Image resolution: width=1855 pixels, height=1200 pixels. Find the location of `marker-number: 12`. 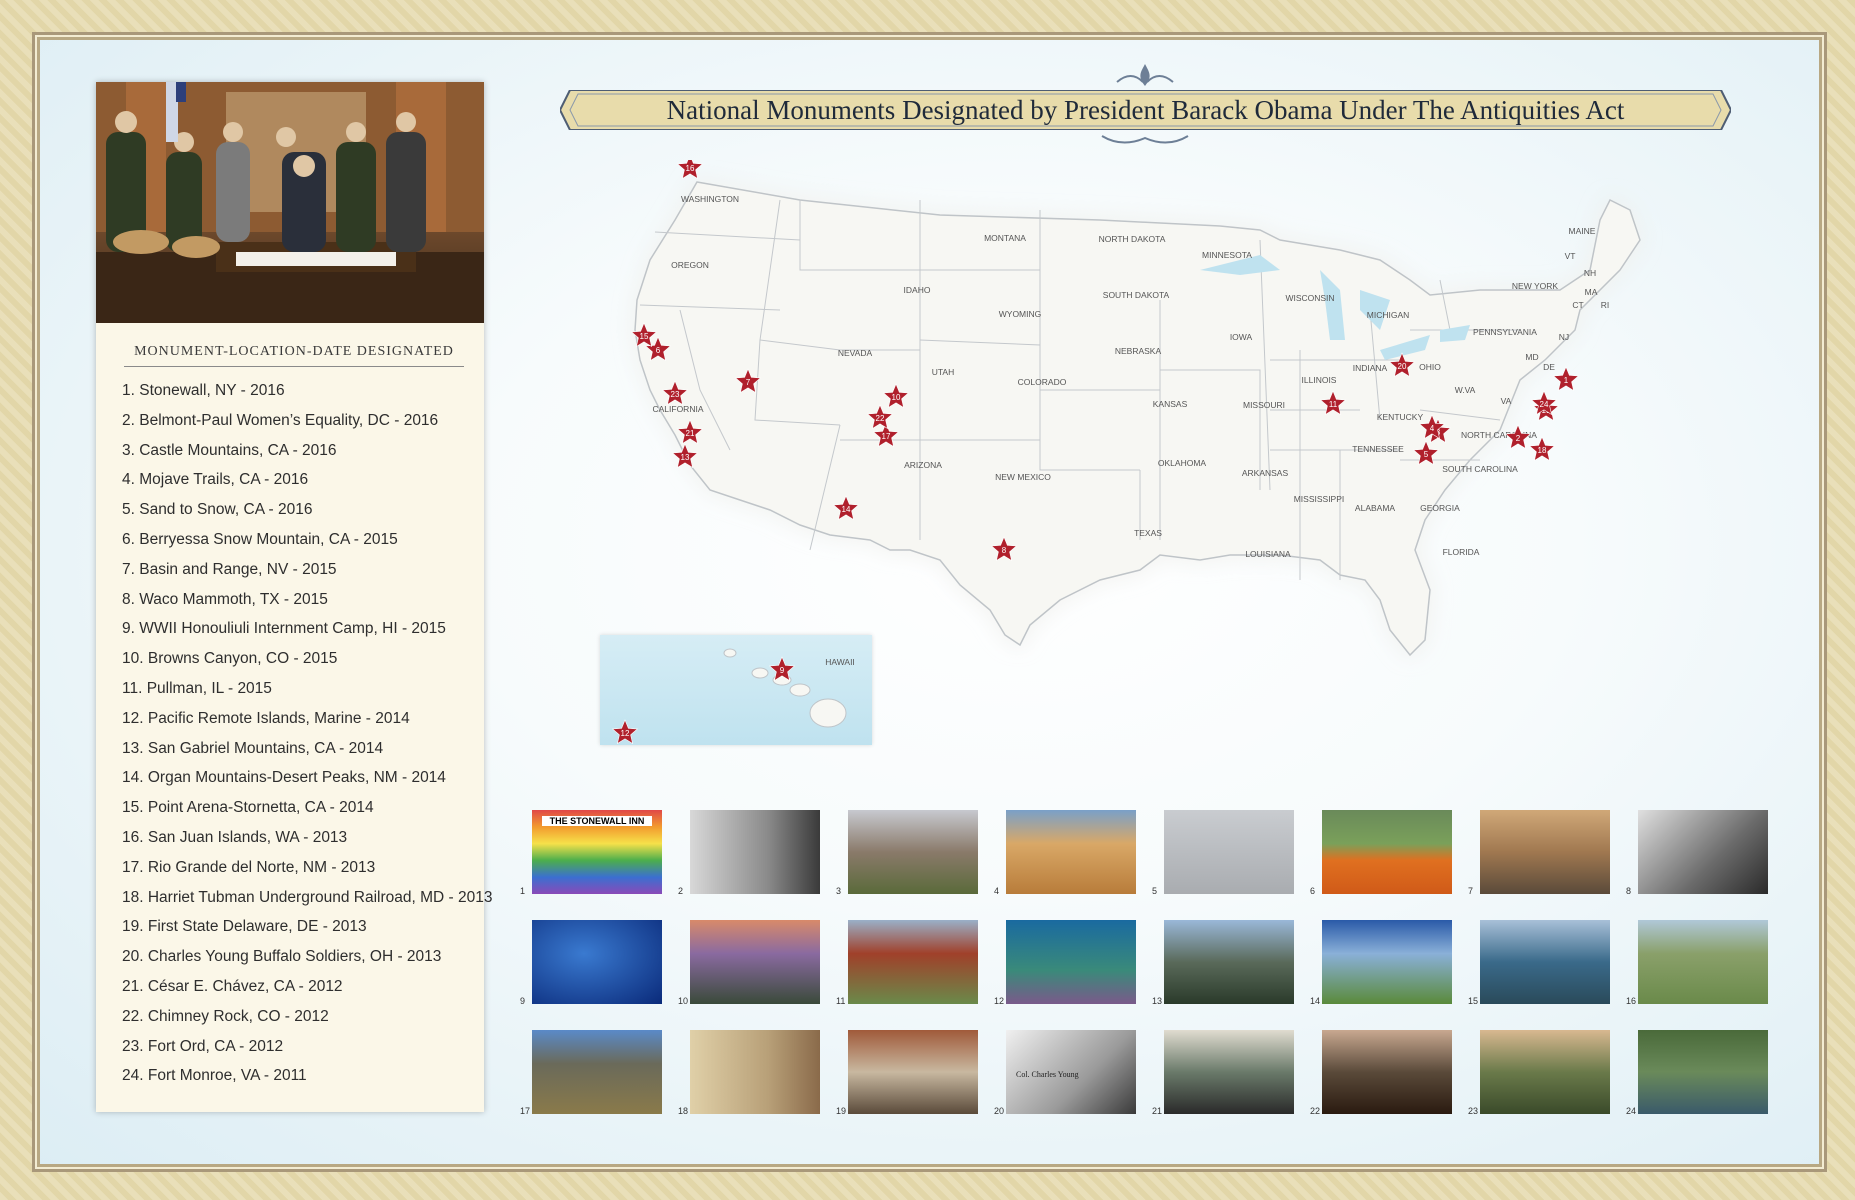

marker-number: 12 is located at coordinates (625, 733).